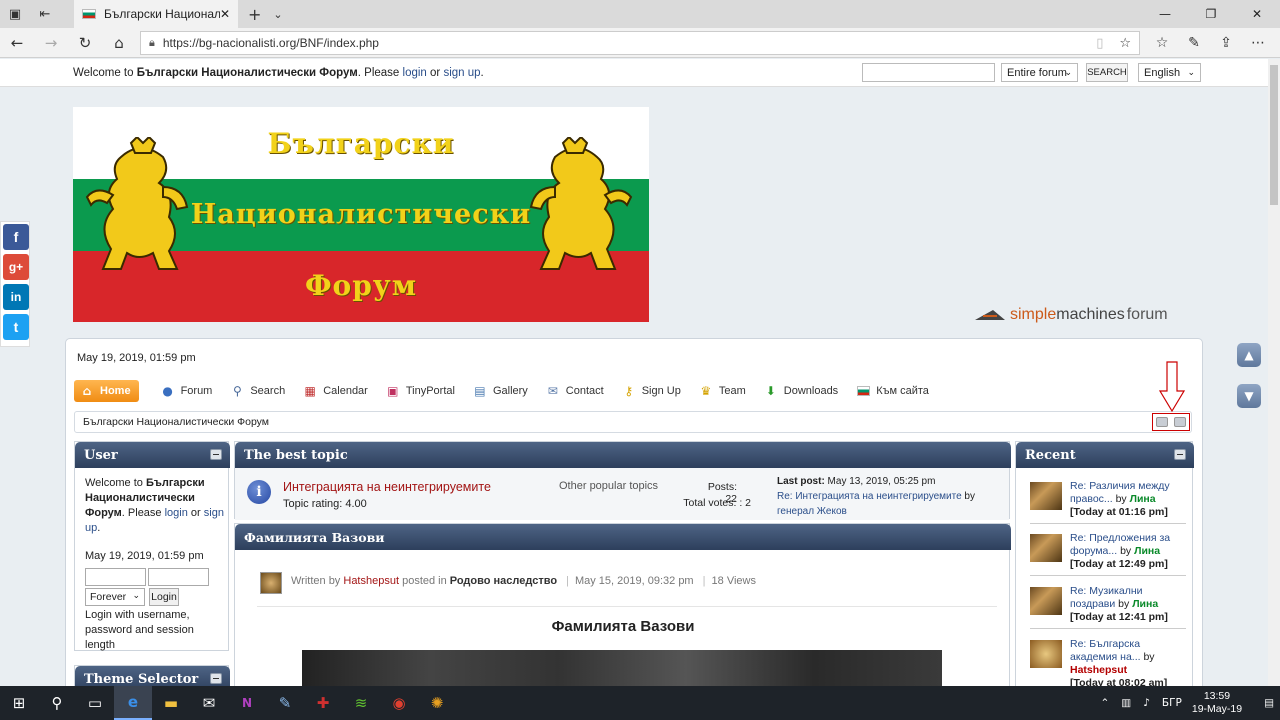 The width and height of the screenshot is (1280, 720). What do you see at coordinates (361, 214) in the screenshot?
I see `banner-line-2: Националистически` at bounding box center [361, 214].